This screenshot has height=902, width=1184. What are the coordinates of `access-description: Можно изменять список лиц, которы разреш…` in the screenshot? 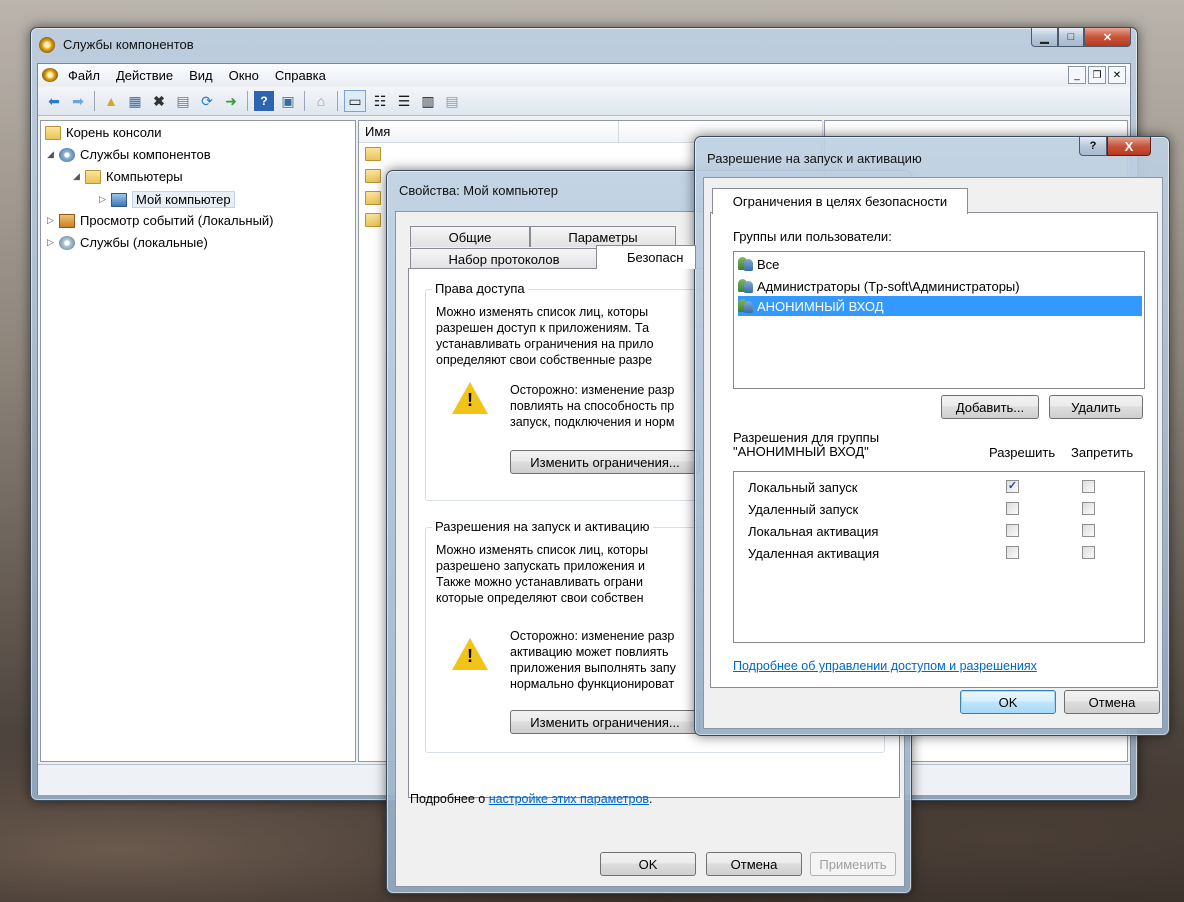 It's located at (545, 336).